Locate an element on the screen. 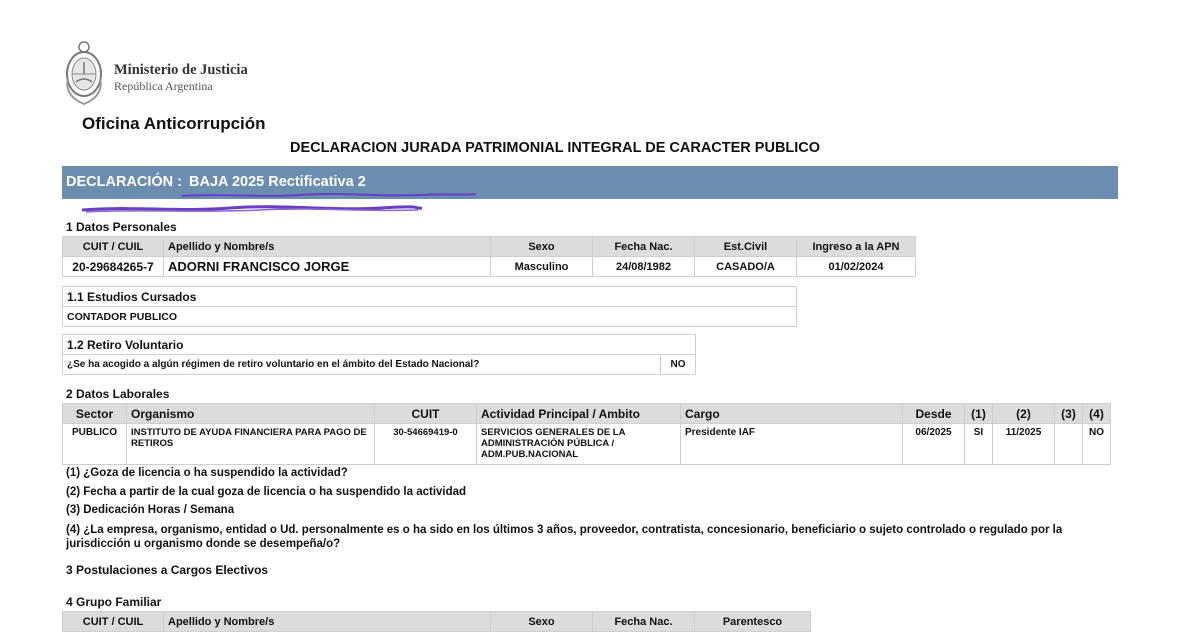  col-header-activity: Actividad Principal / Ambito is located at coordinates (578, 413).